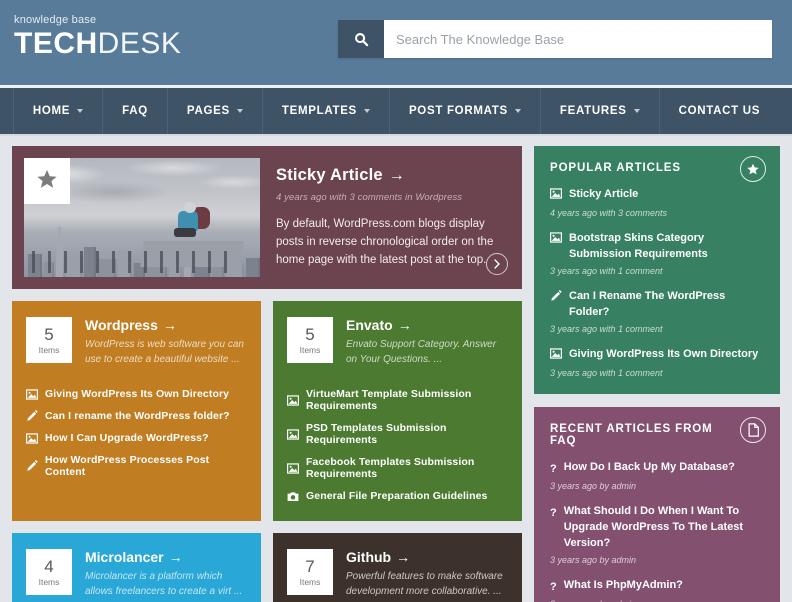 The image size is (792, 602). Describe the element at coordinates (175, 557) in the screenshot. I see `arrow-right-icon: →` at that location.